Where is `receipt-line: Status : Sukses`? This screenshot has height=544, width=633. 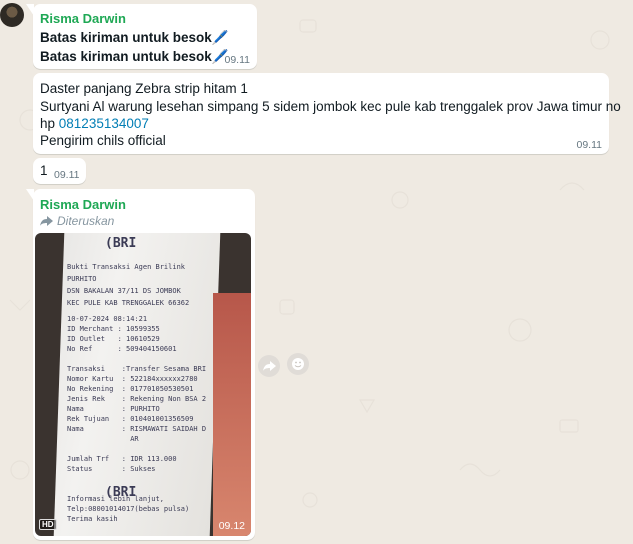 receipt-line: Status : Sukses is located at coordinates (111, 469).